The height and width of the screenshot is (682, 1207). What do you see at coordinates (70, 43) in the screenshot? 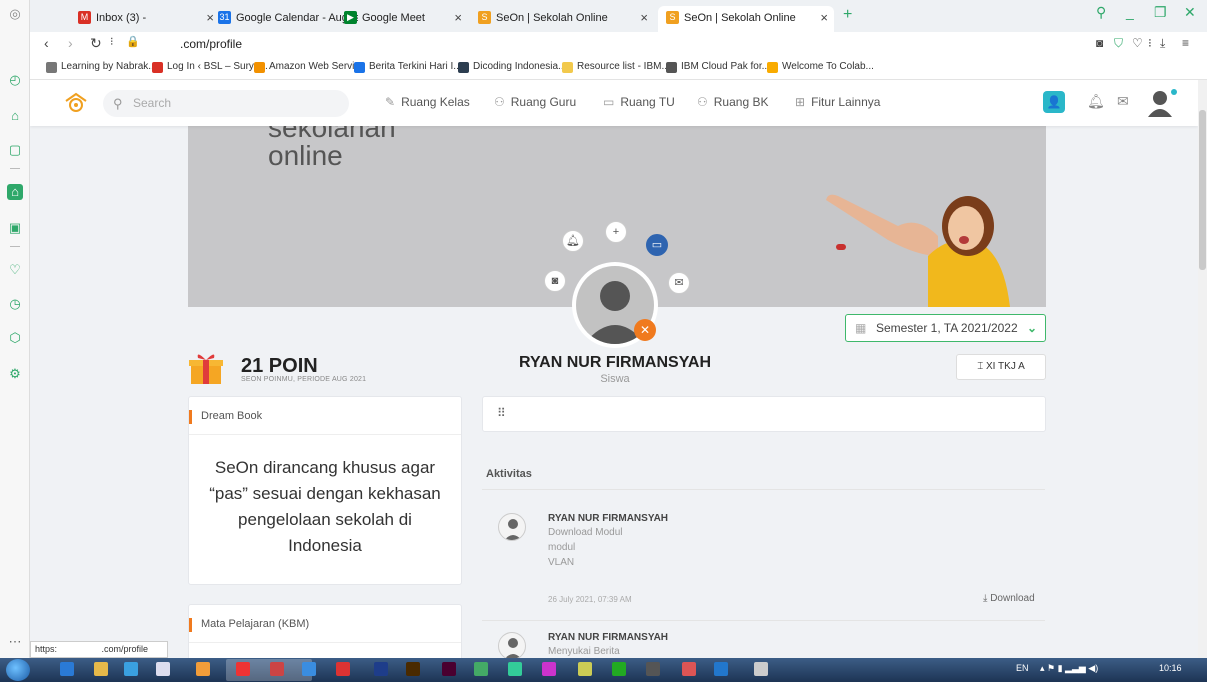
I see `forward-button: ›` at bounding box center [70, 43].